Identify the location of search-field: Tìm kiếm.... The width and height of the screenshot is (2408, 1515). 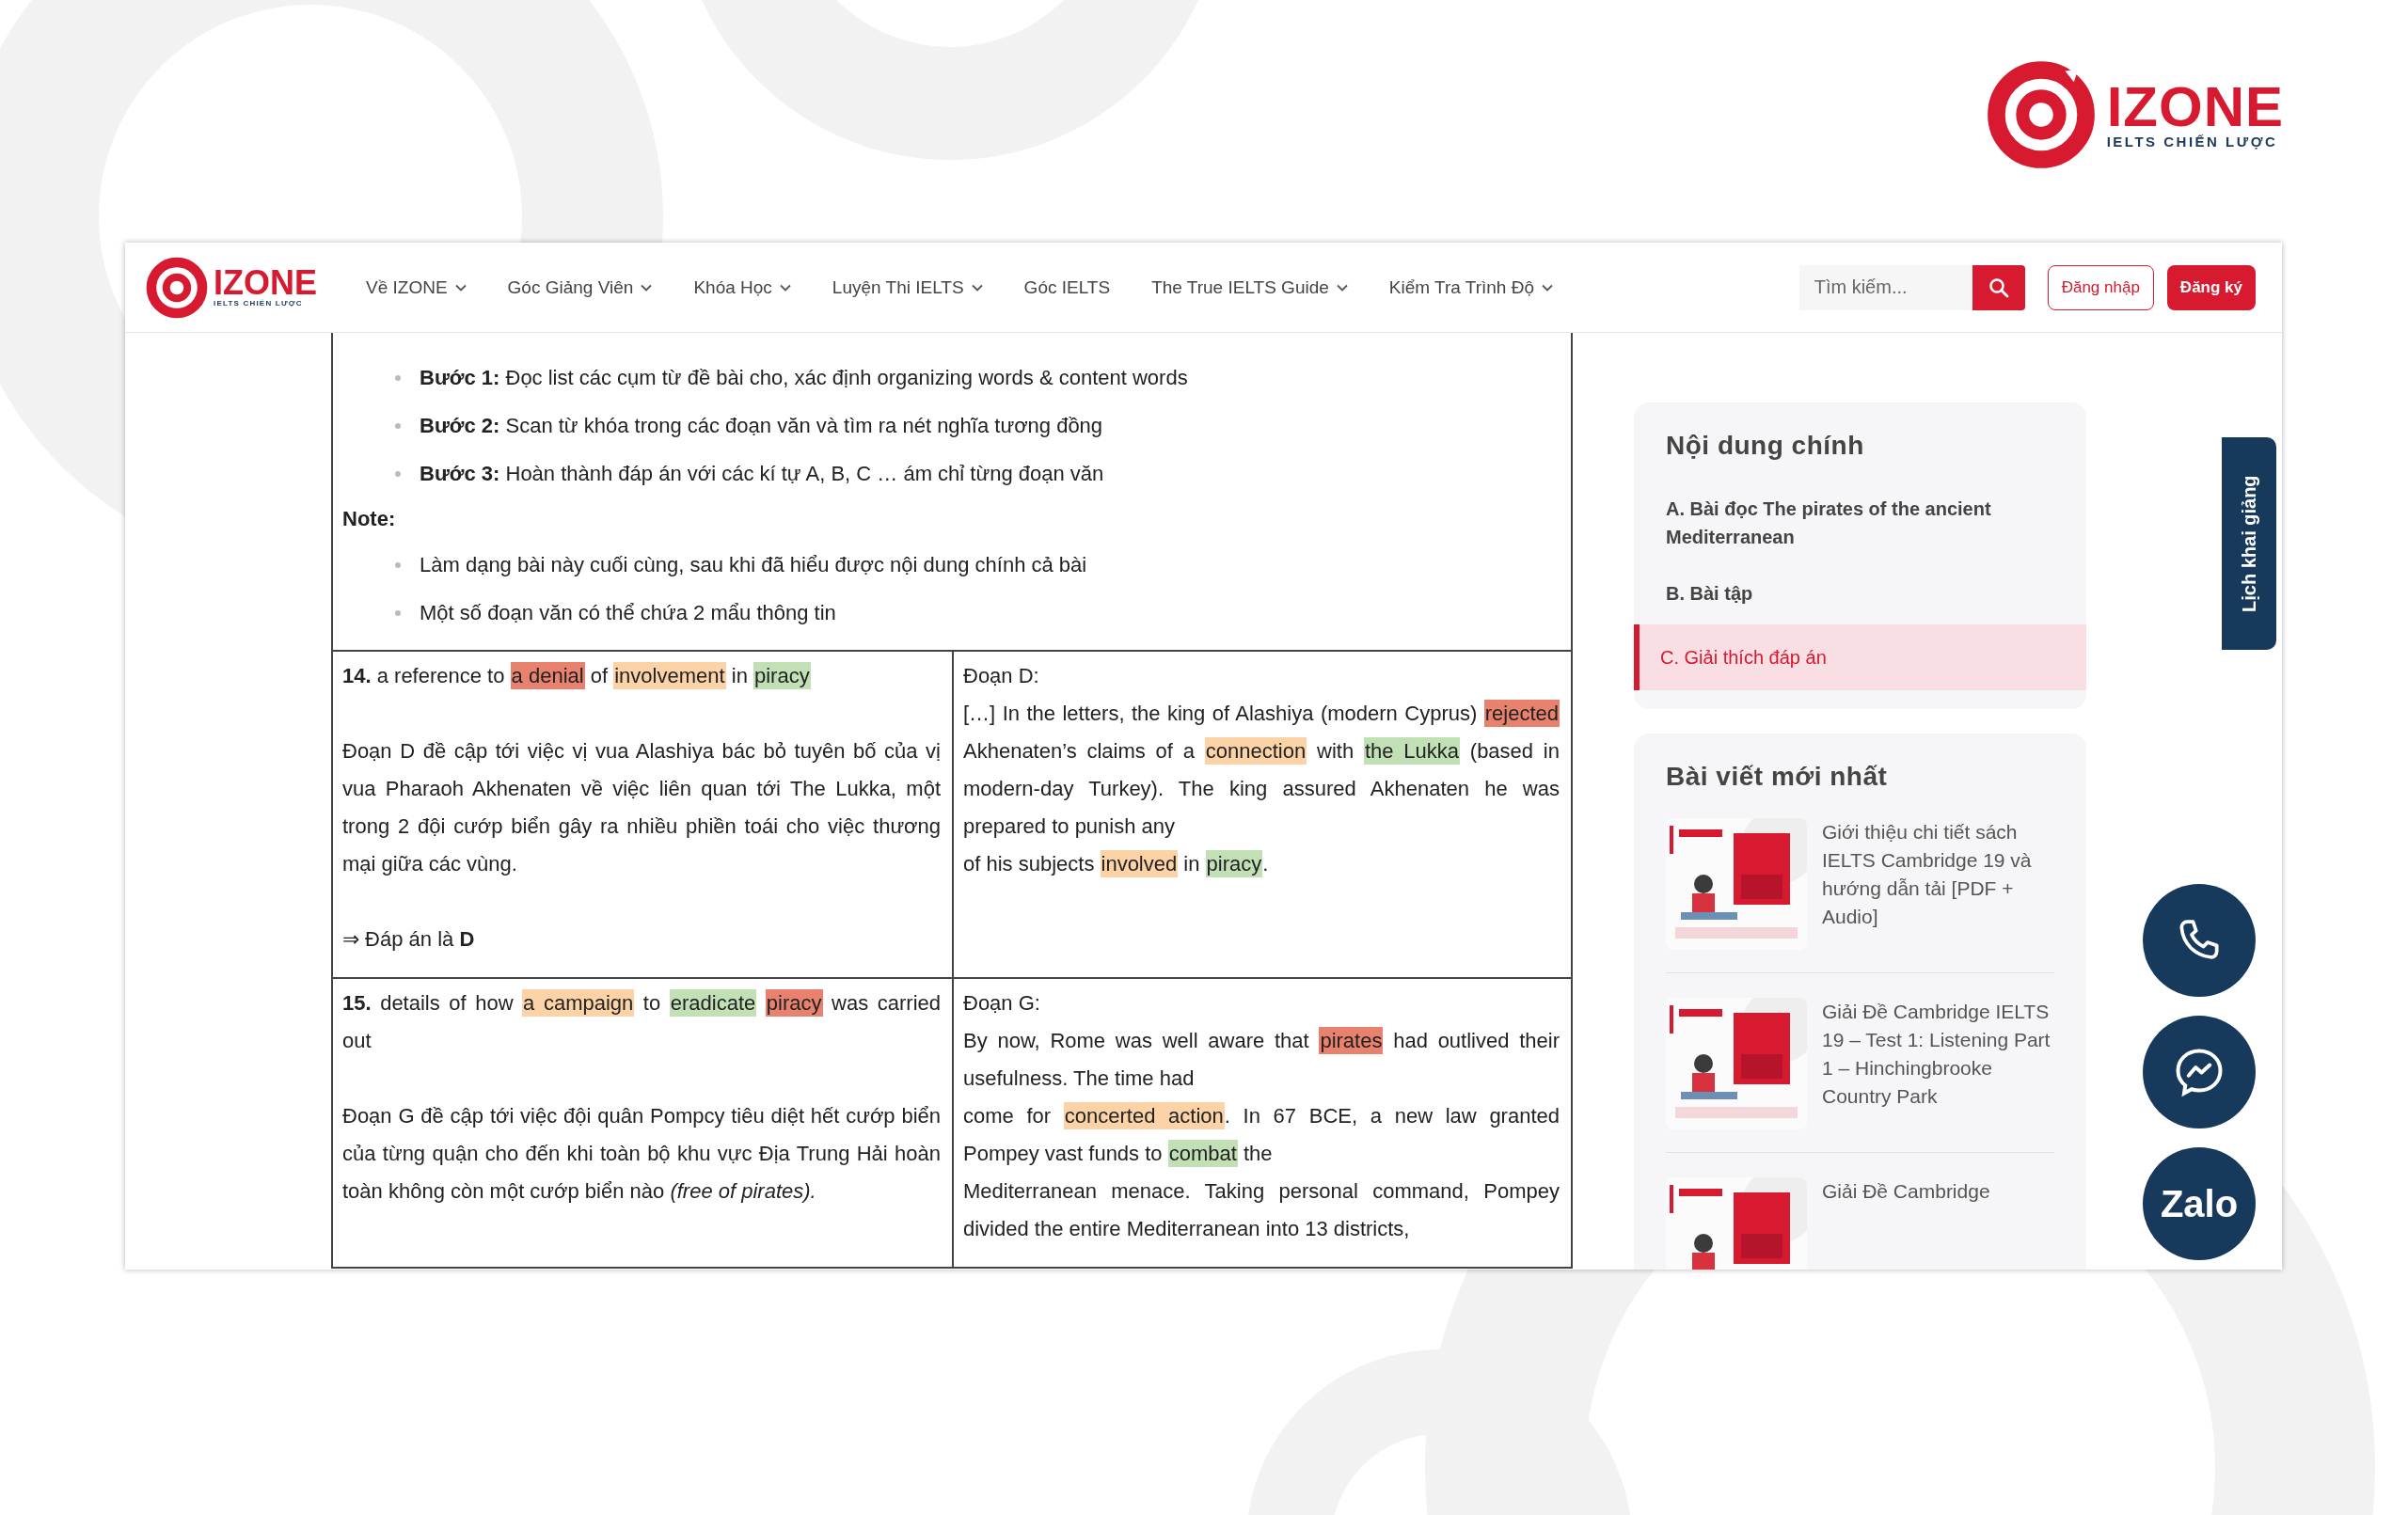
(1885, 287).